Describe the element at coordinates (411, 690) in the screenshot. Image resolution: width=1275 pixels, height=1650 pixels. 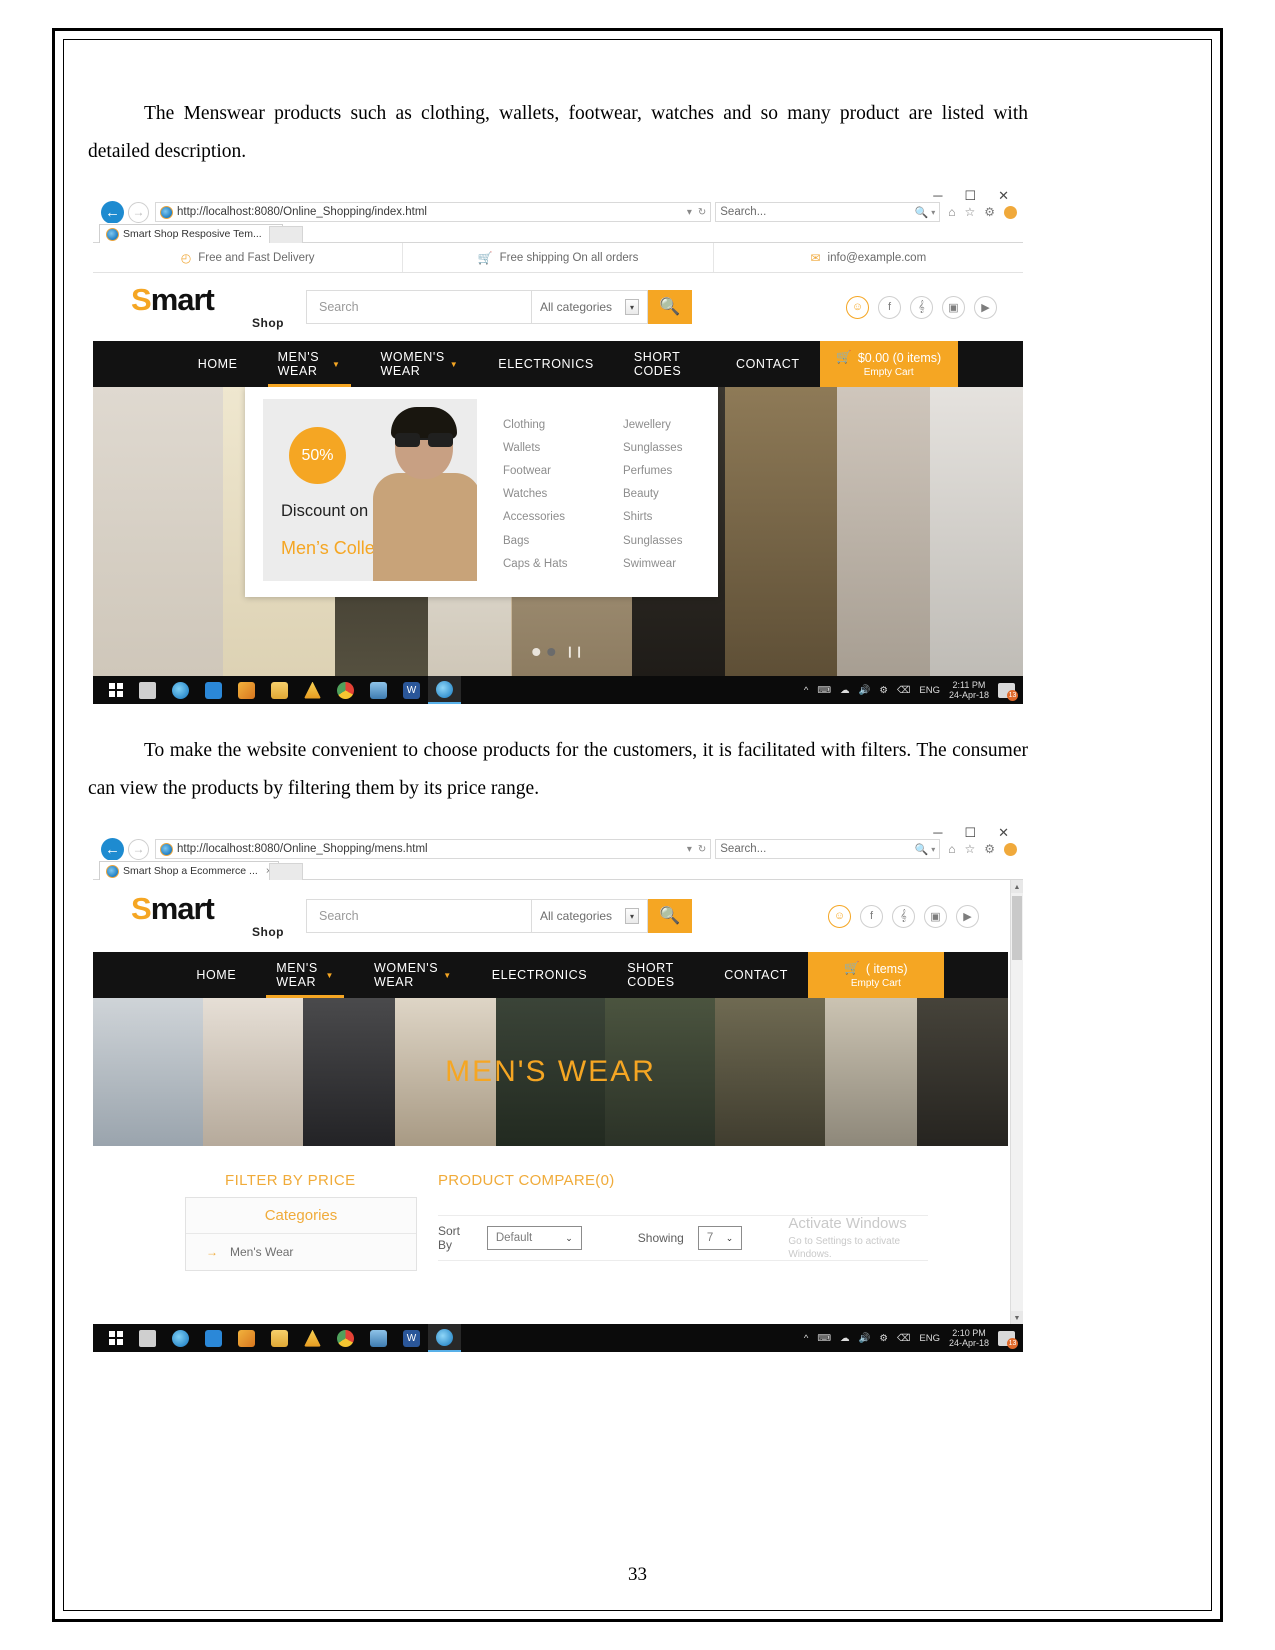
I see `taskbar-word-1: W` at that location.